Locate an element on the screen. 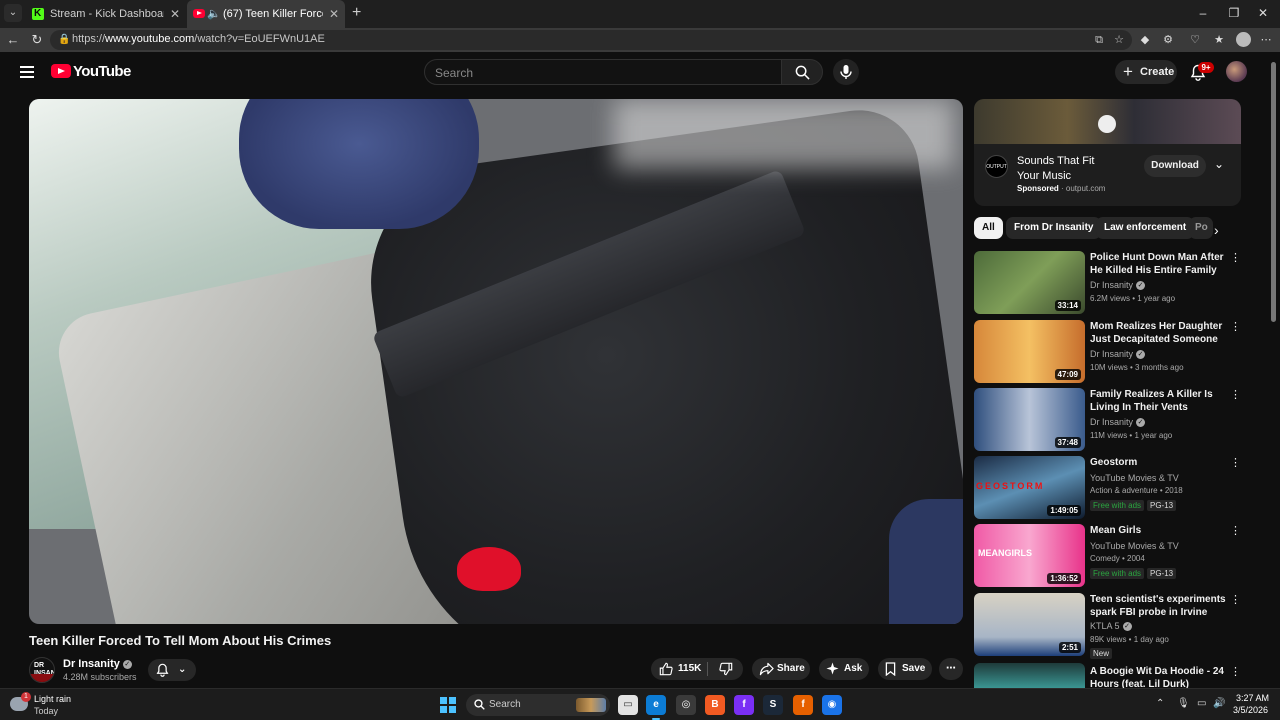 This screenshot has height=720, width=1280. share-button: Share is located at coordinates (781, 669).